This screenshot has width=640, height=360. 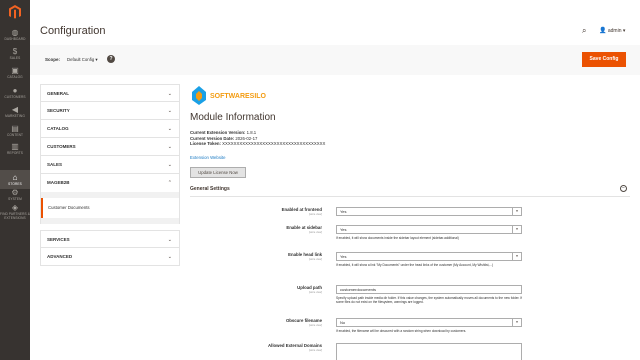 What do you see at coordinates (61, 146) in the screenshot?
I see `tab-label: CUSTOMERS` at bounding box center [61, 146].